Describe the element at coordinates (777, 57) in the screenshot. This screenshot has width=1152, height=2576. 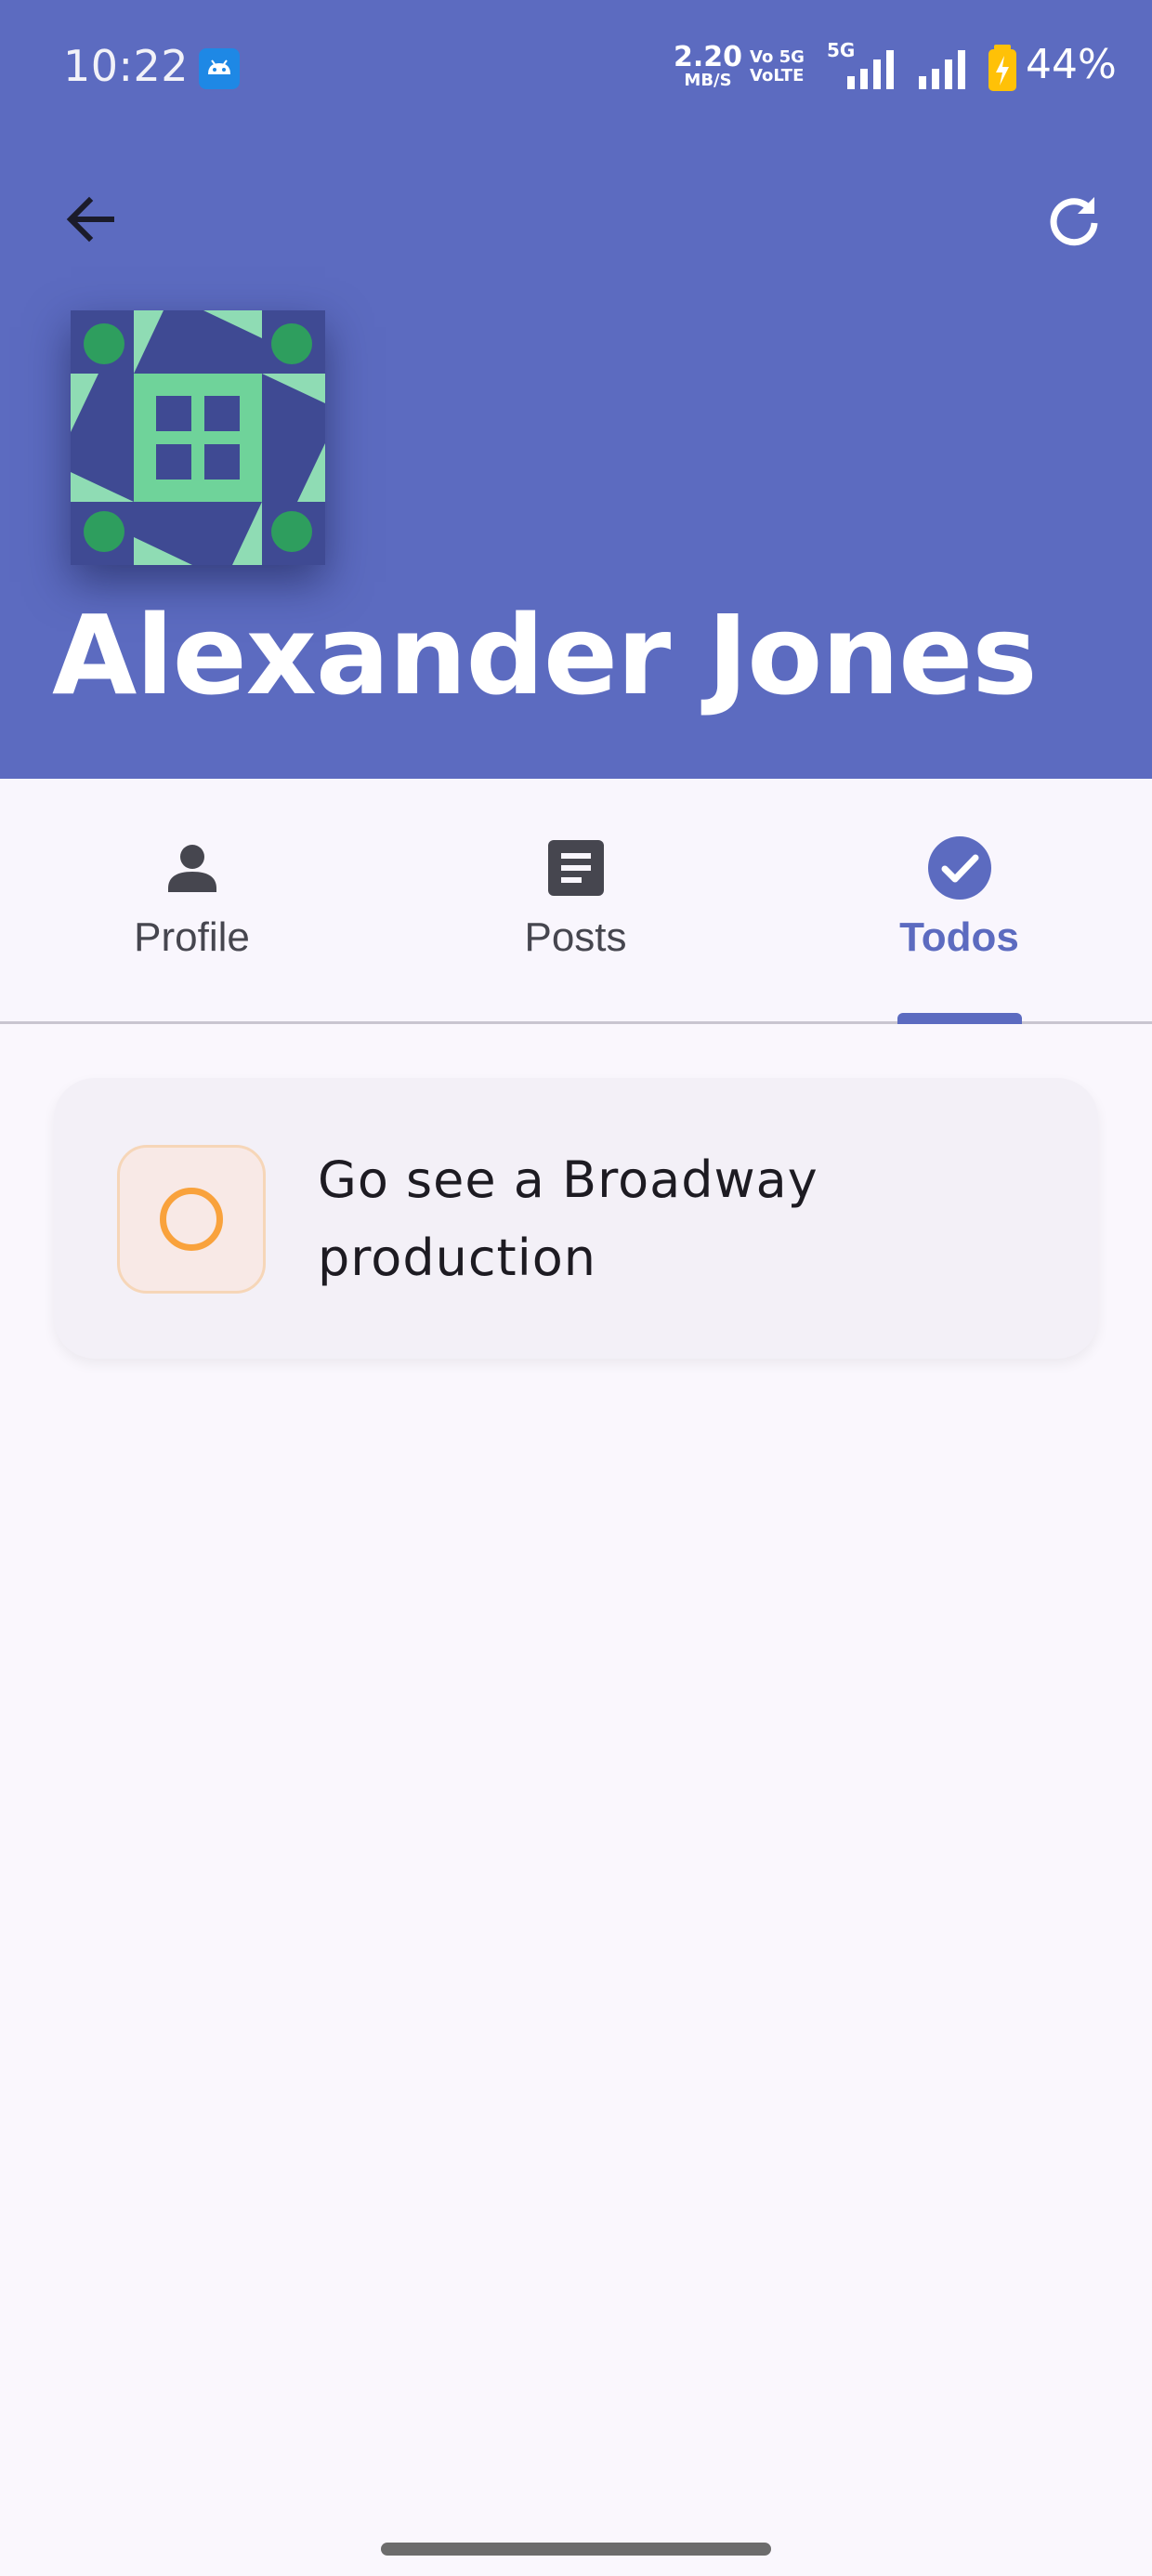
I see `volte-top-label: Vo 5G` at that location.